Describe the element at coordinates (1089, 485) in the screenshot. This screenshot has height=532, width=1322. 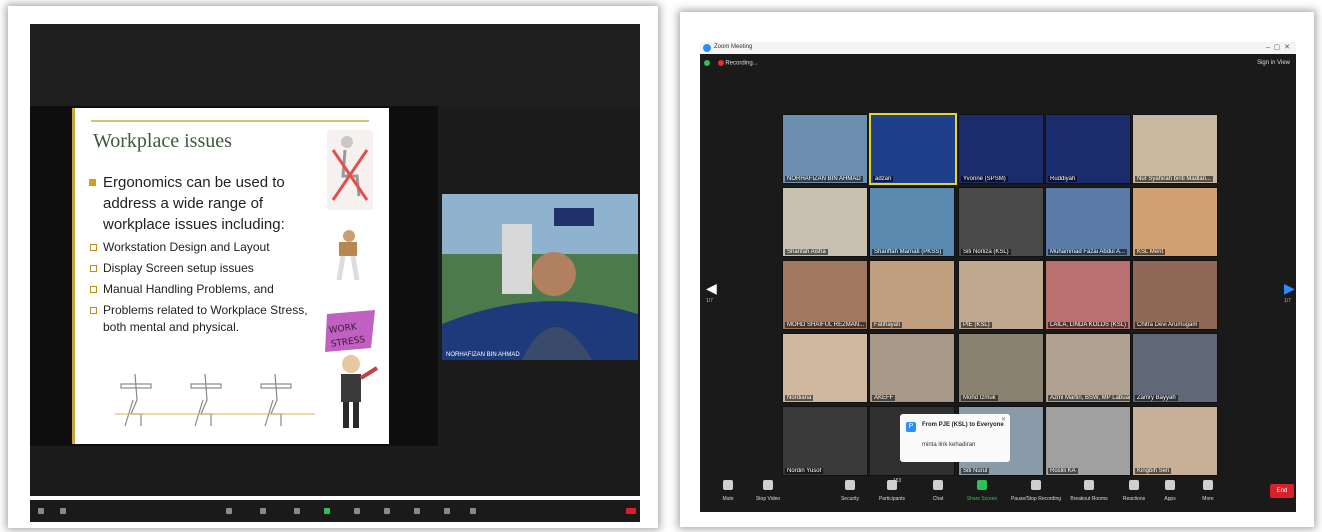
I see `breakout-rooms-icon` at that location.